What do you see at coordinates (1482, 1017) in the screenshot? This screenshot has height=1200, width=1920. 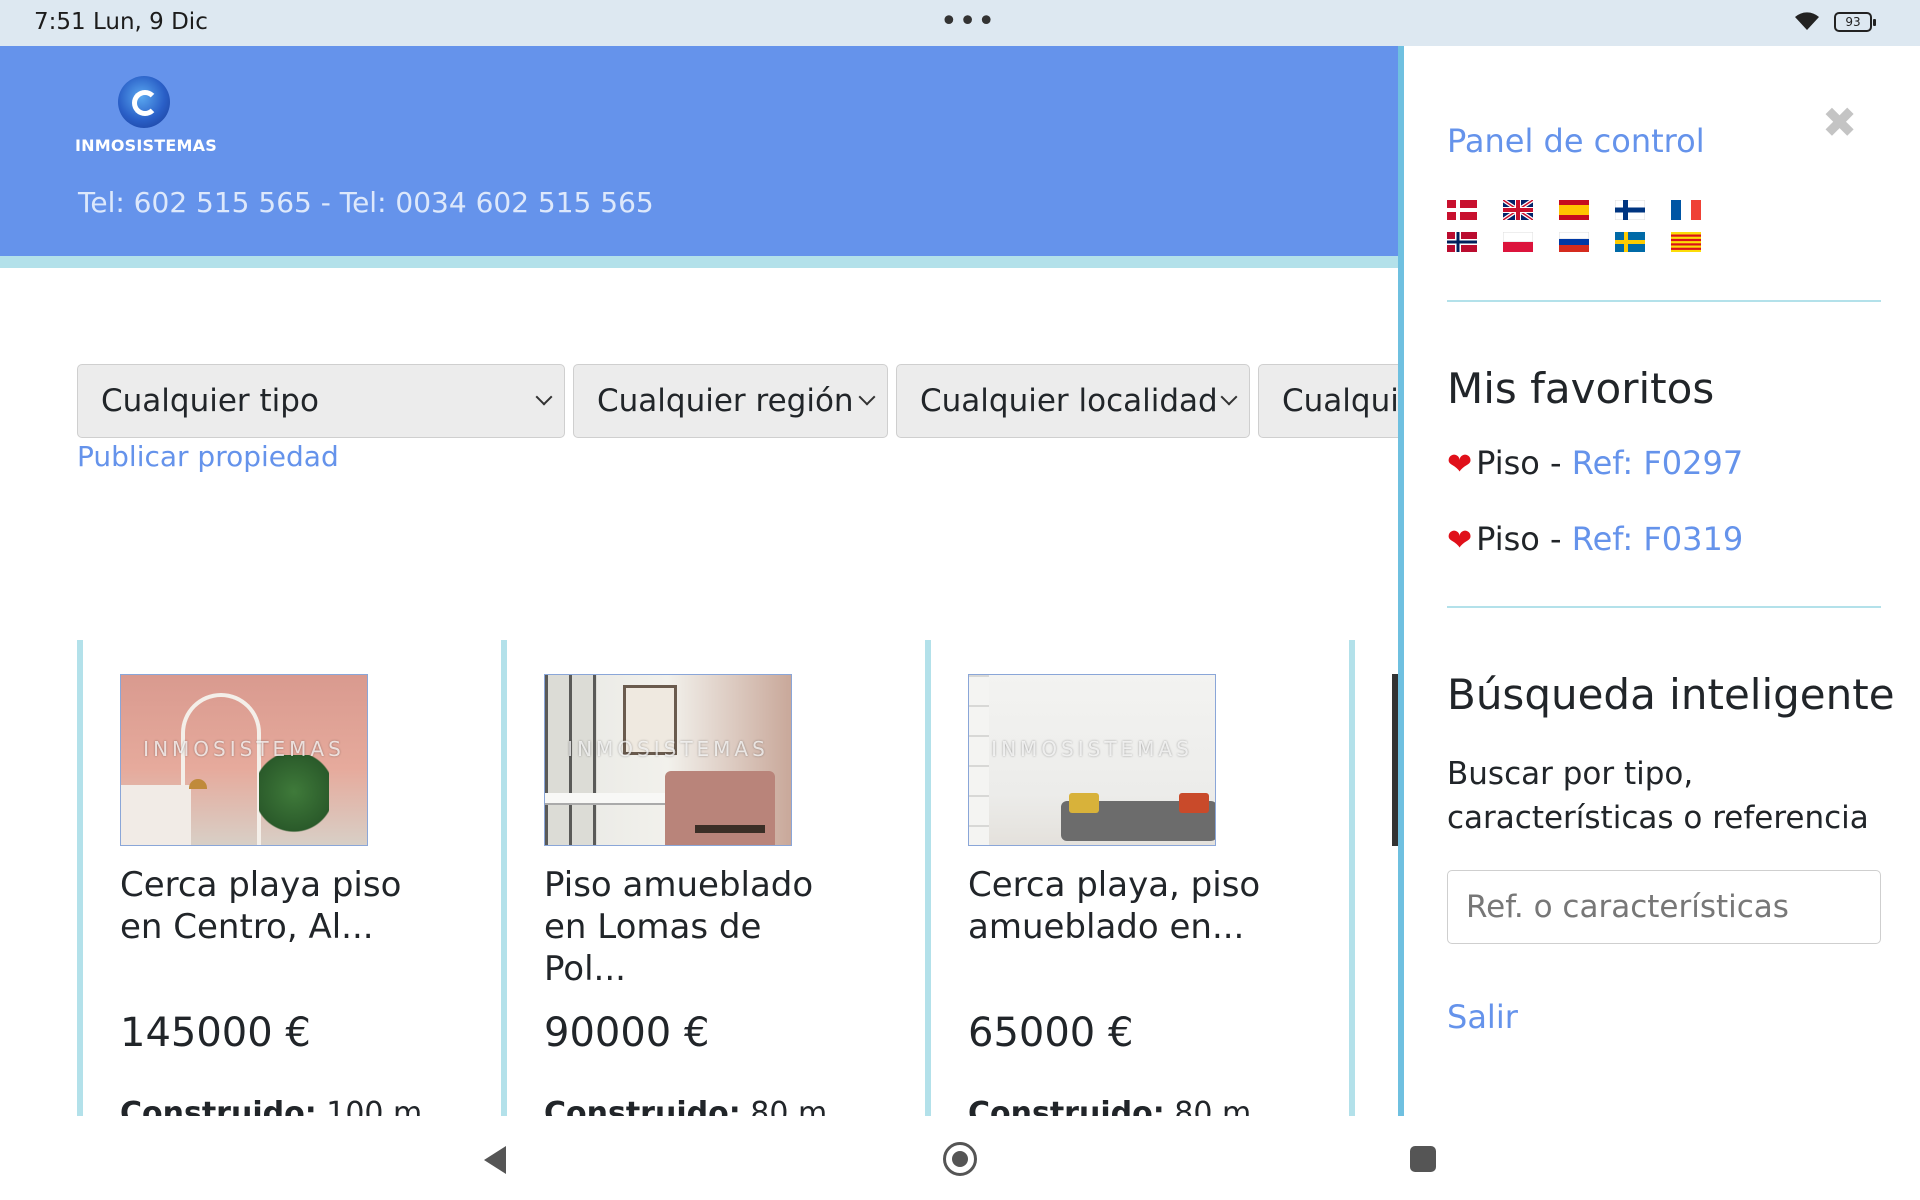 I see `logout-link: Salir` at bounding box center [1482, 1017].